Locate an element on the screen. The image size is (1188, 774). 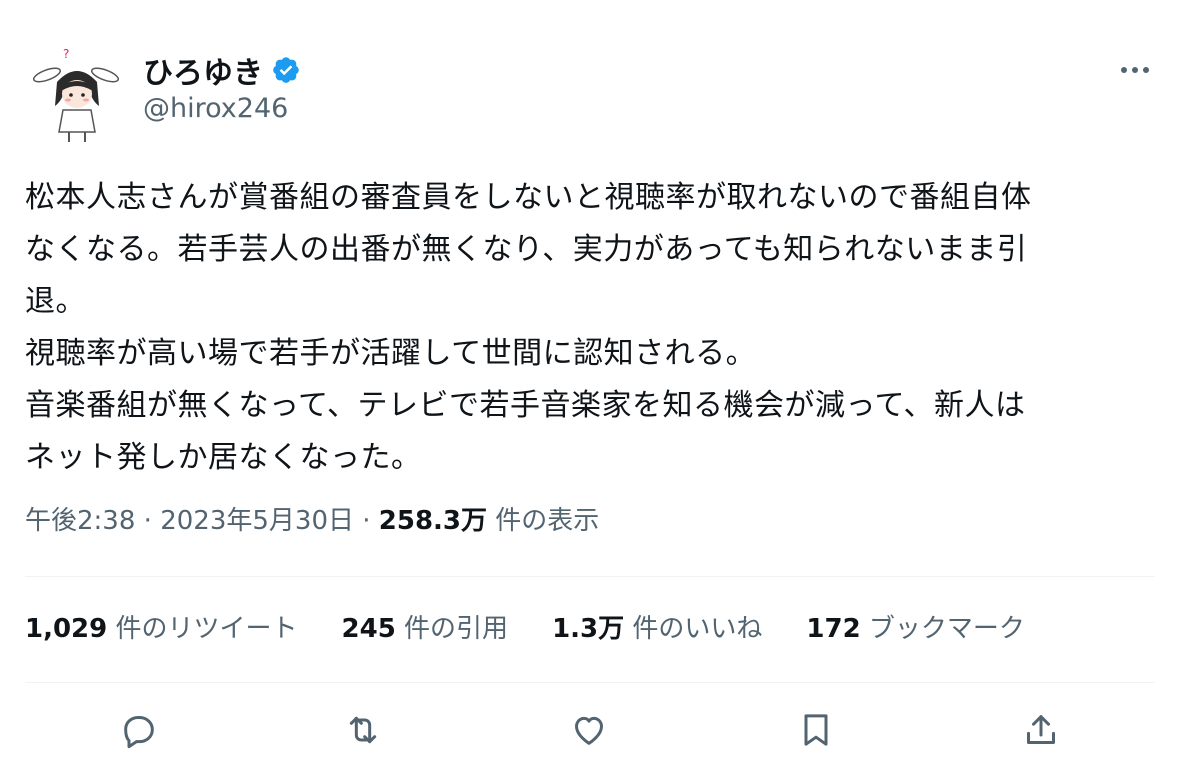
share-icon is located at coordinates (1041, 730).